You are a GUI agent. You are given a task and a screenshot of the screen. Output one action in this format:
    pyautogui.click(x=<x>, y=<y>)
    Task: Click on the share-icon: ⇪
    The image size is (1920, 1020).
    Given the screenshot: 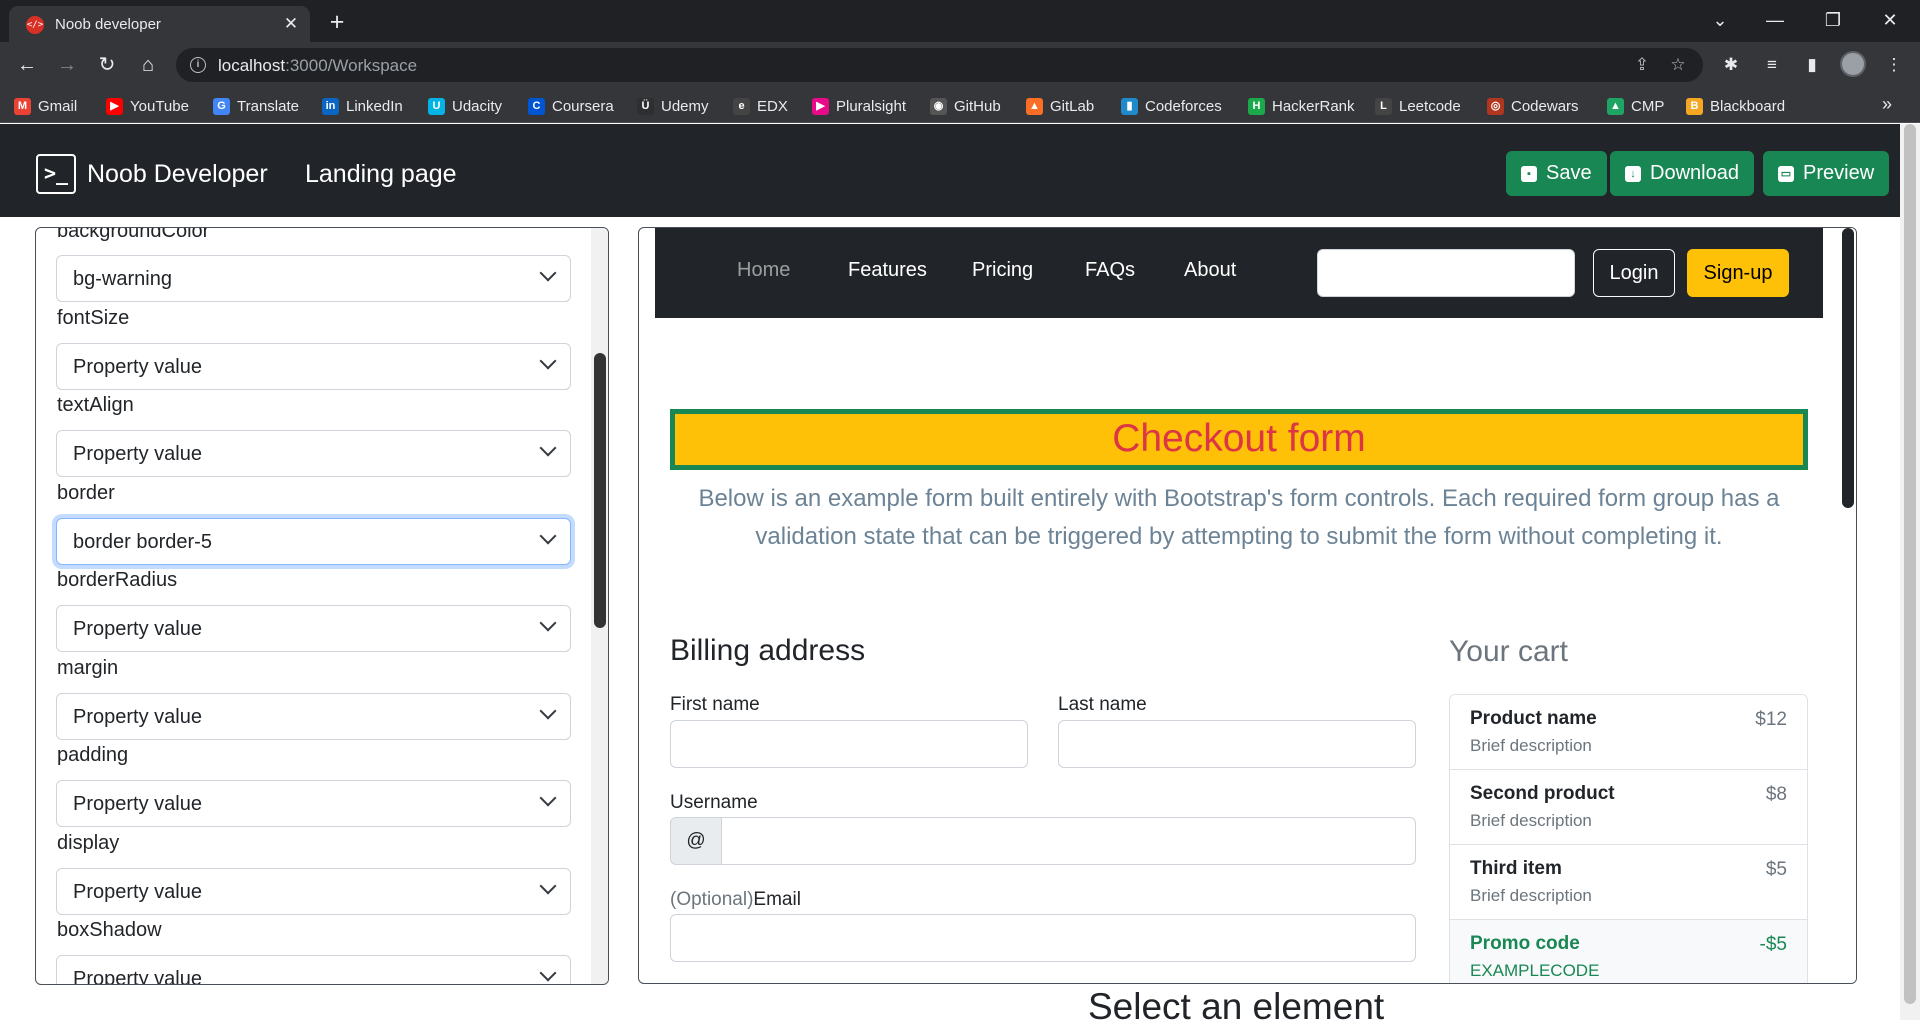 What is the action you would take?
    pyautogui.click(x=1642, y=65)
    